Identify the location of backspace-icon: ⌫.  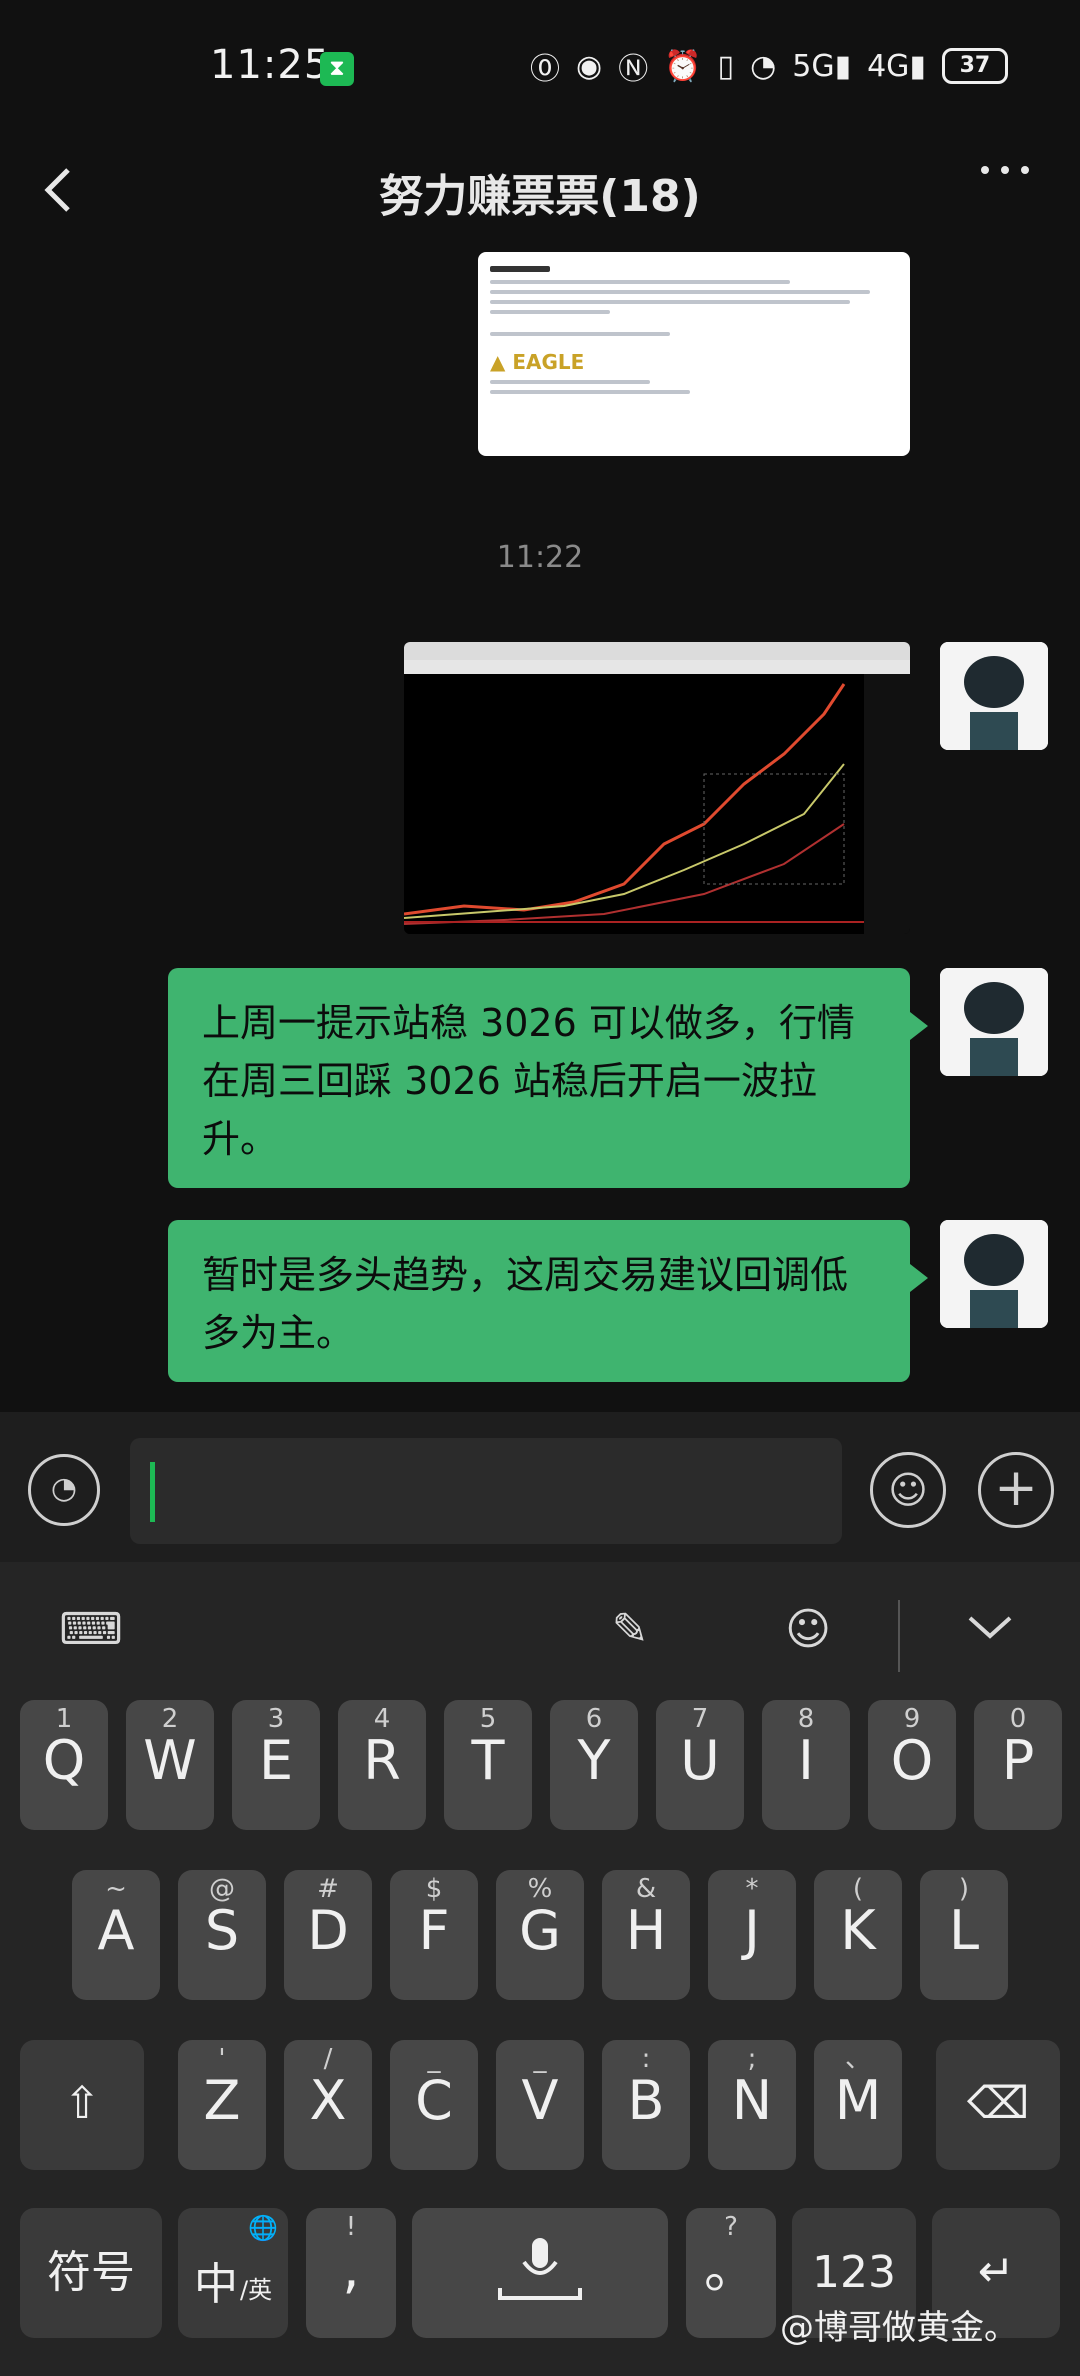
(998, 2103).